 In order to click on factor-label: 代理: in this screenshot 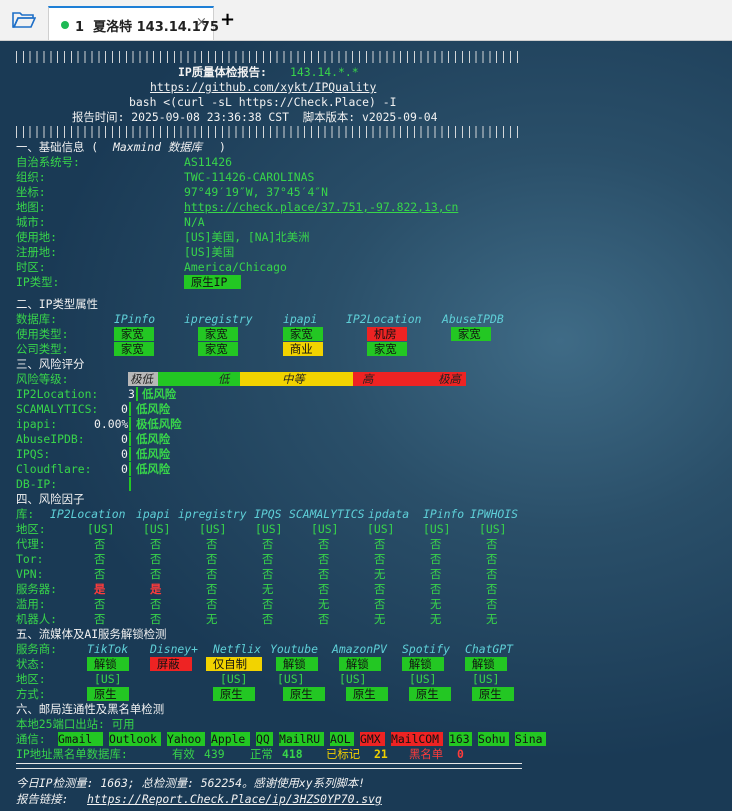, I will do `click(31, 544)`.